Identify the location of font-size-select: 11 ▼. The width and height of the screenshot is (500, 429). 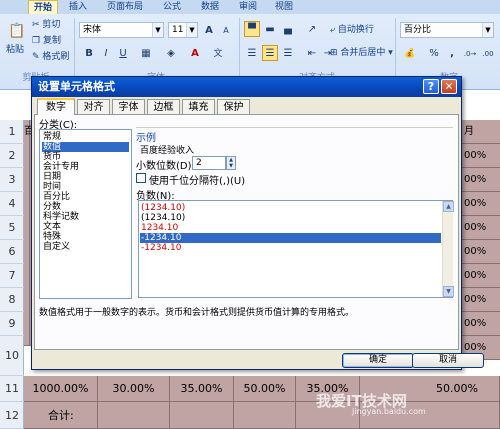
(183, 30).